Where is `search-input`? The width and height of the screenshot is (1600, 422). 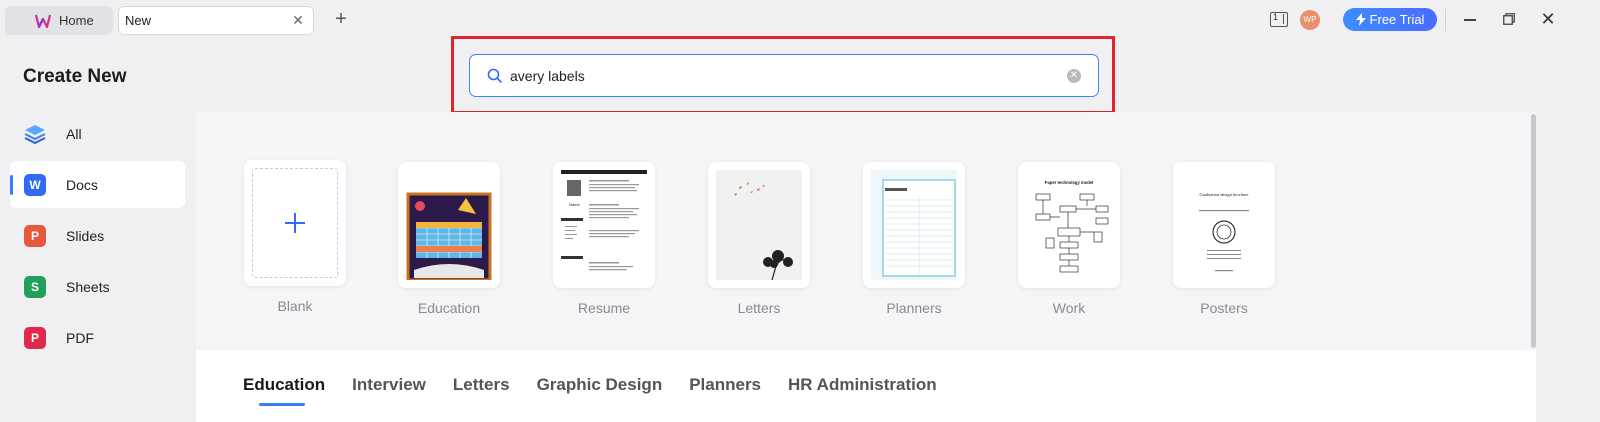
search-input is located at coordinates (780, 76).